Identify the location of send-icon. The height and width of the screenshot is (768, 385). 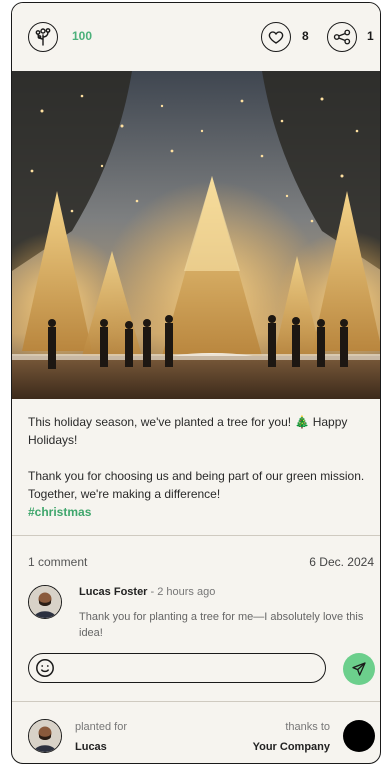
(359, 669).